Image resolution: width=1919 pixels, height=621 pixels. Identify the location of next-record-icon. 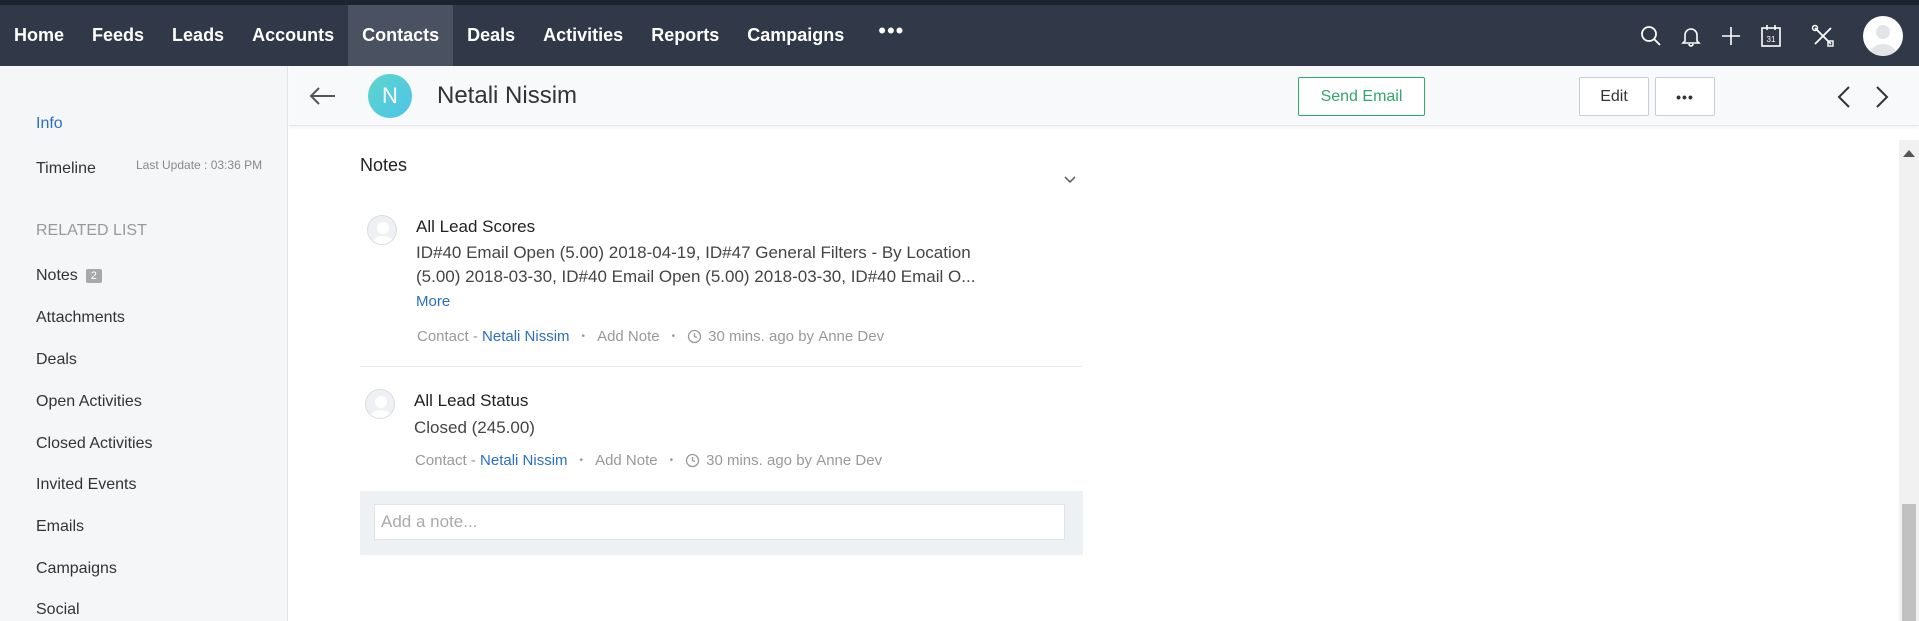
(1881, 97).